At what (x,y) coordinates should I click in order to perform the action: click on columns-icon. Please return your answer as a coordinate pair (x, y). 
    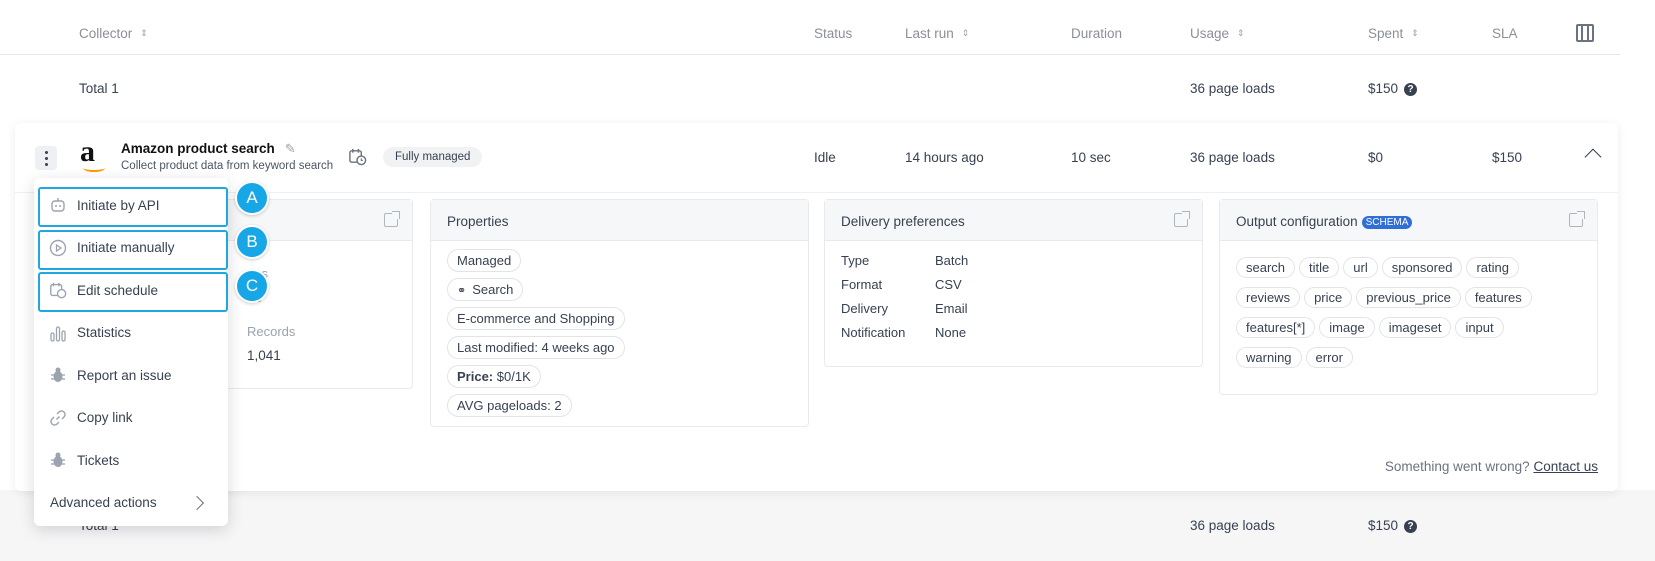
    Looking at the image, I should click on (1585, 33).